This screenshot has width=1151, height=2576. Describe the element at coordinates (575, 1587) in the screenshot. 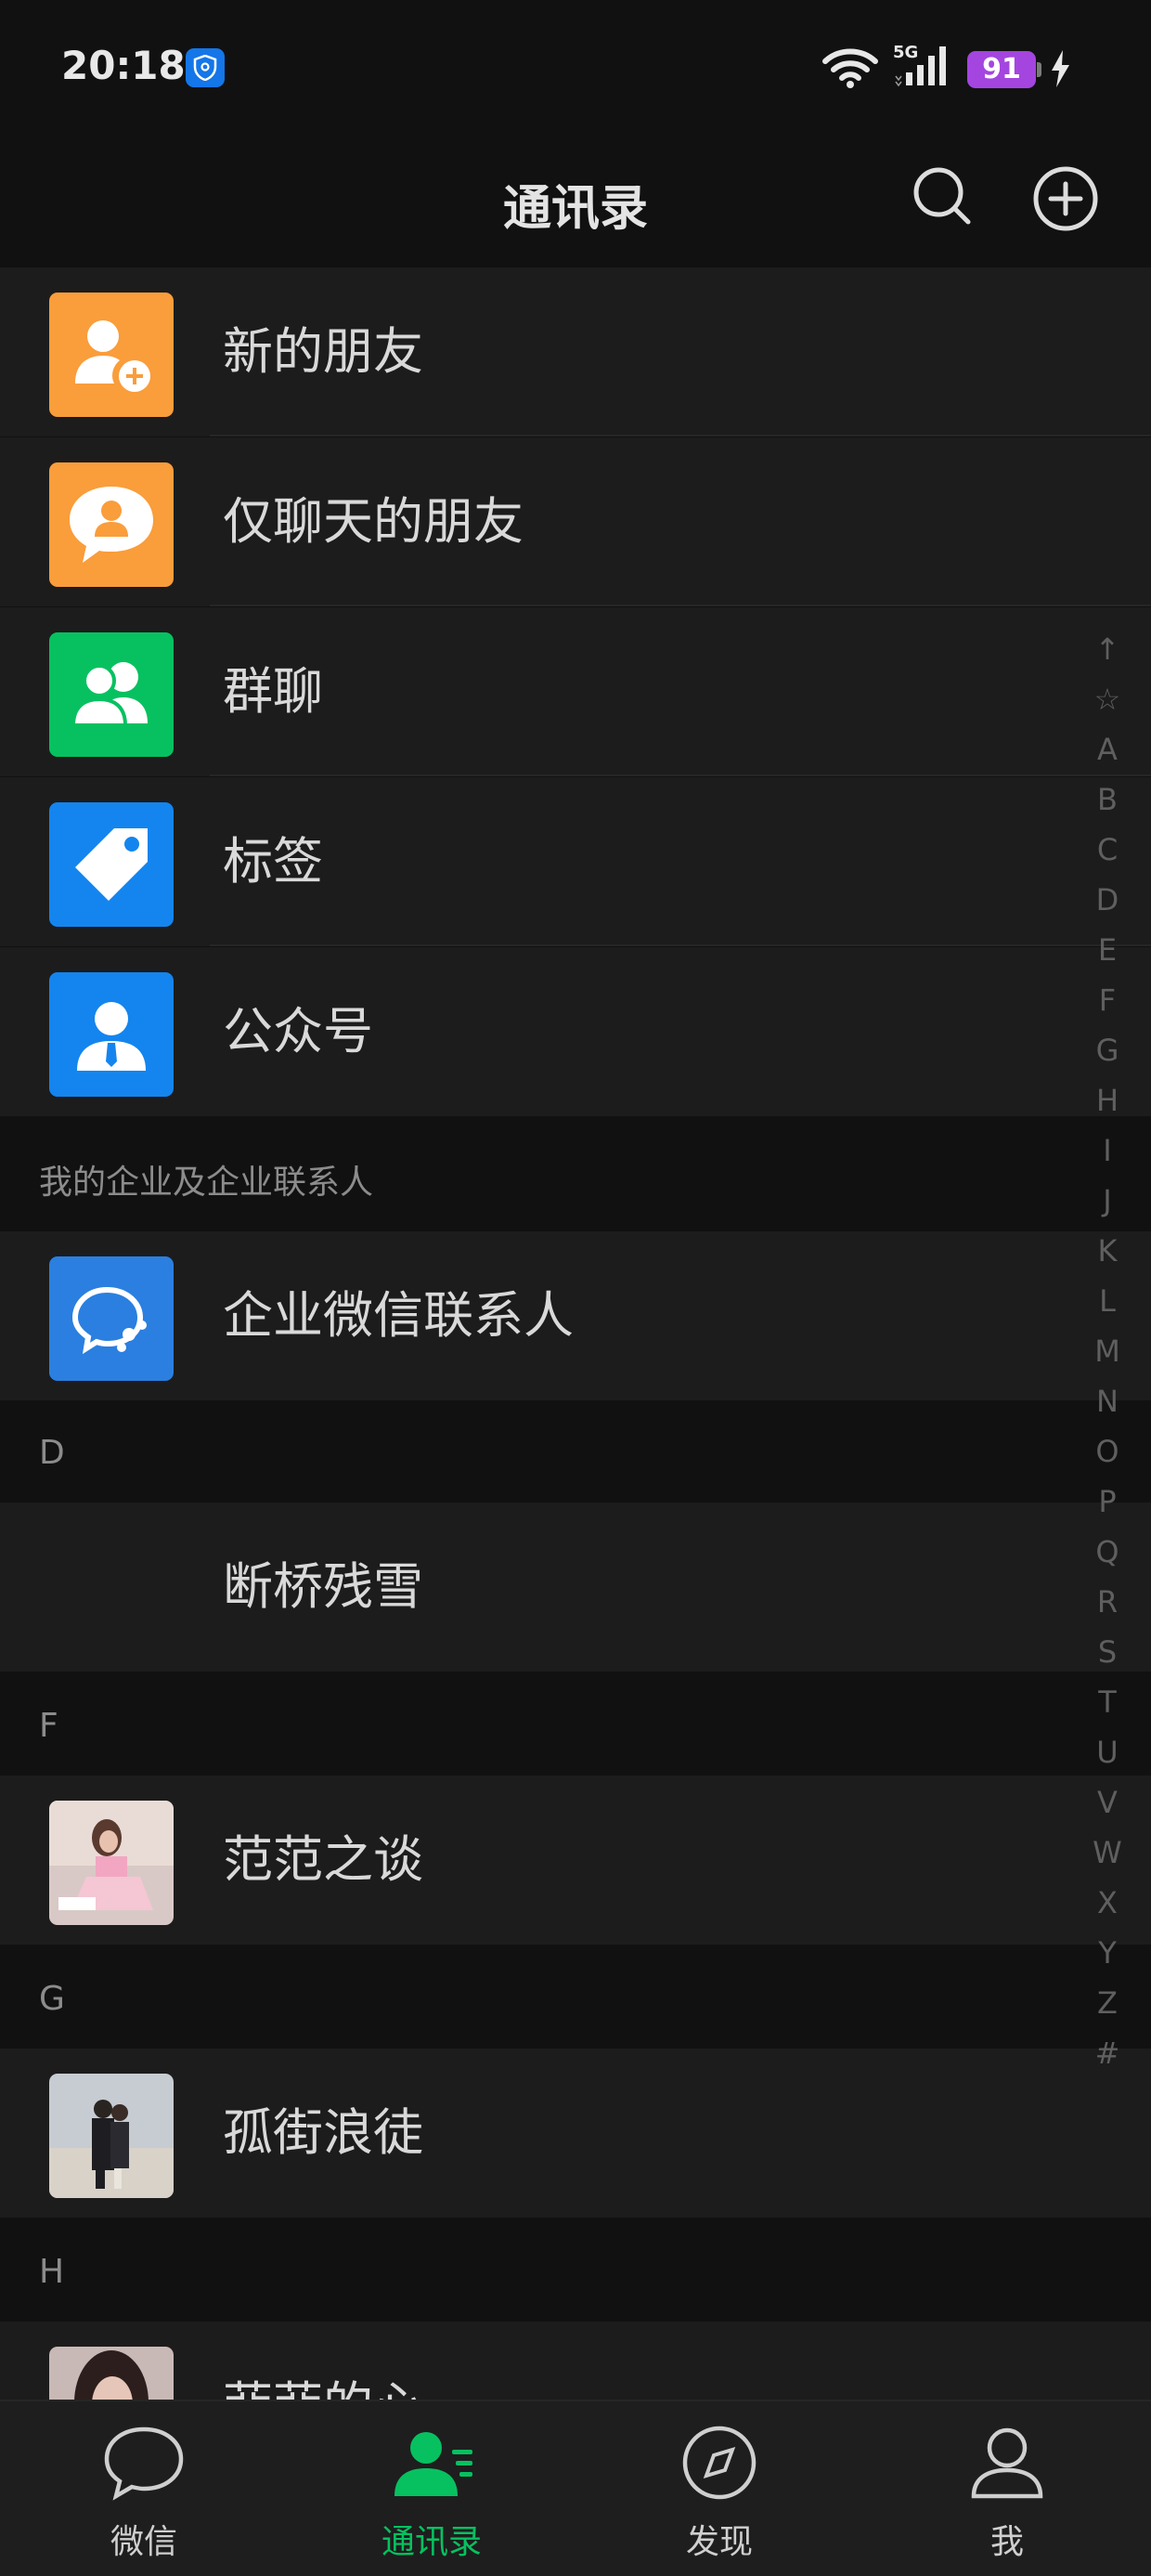

I see `contact-row: 断桥残雪` at that location.